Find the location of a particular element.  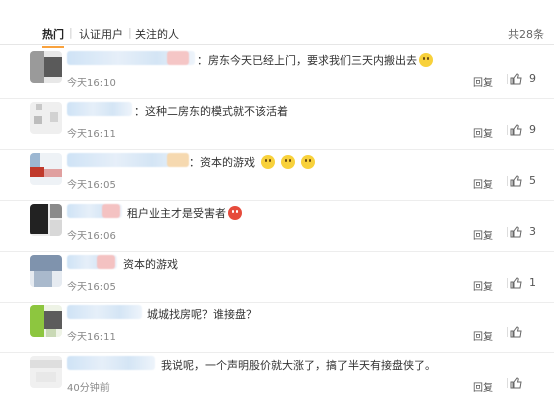

comment-tabs: 热门 | 认证用户 | 关注的人 共28条 is located at coordinates (277, 24).